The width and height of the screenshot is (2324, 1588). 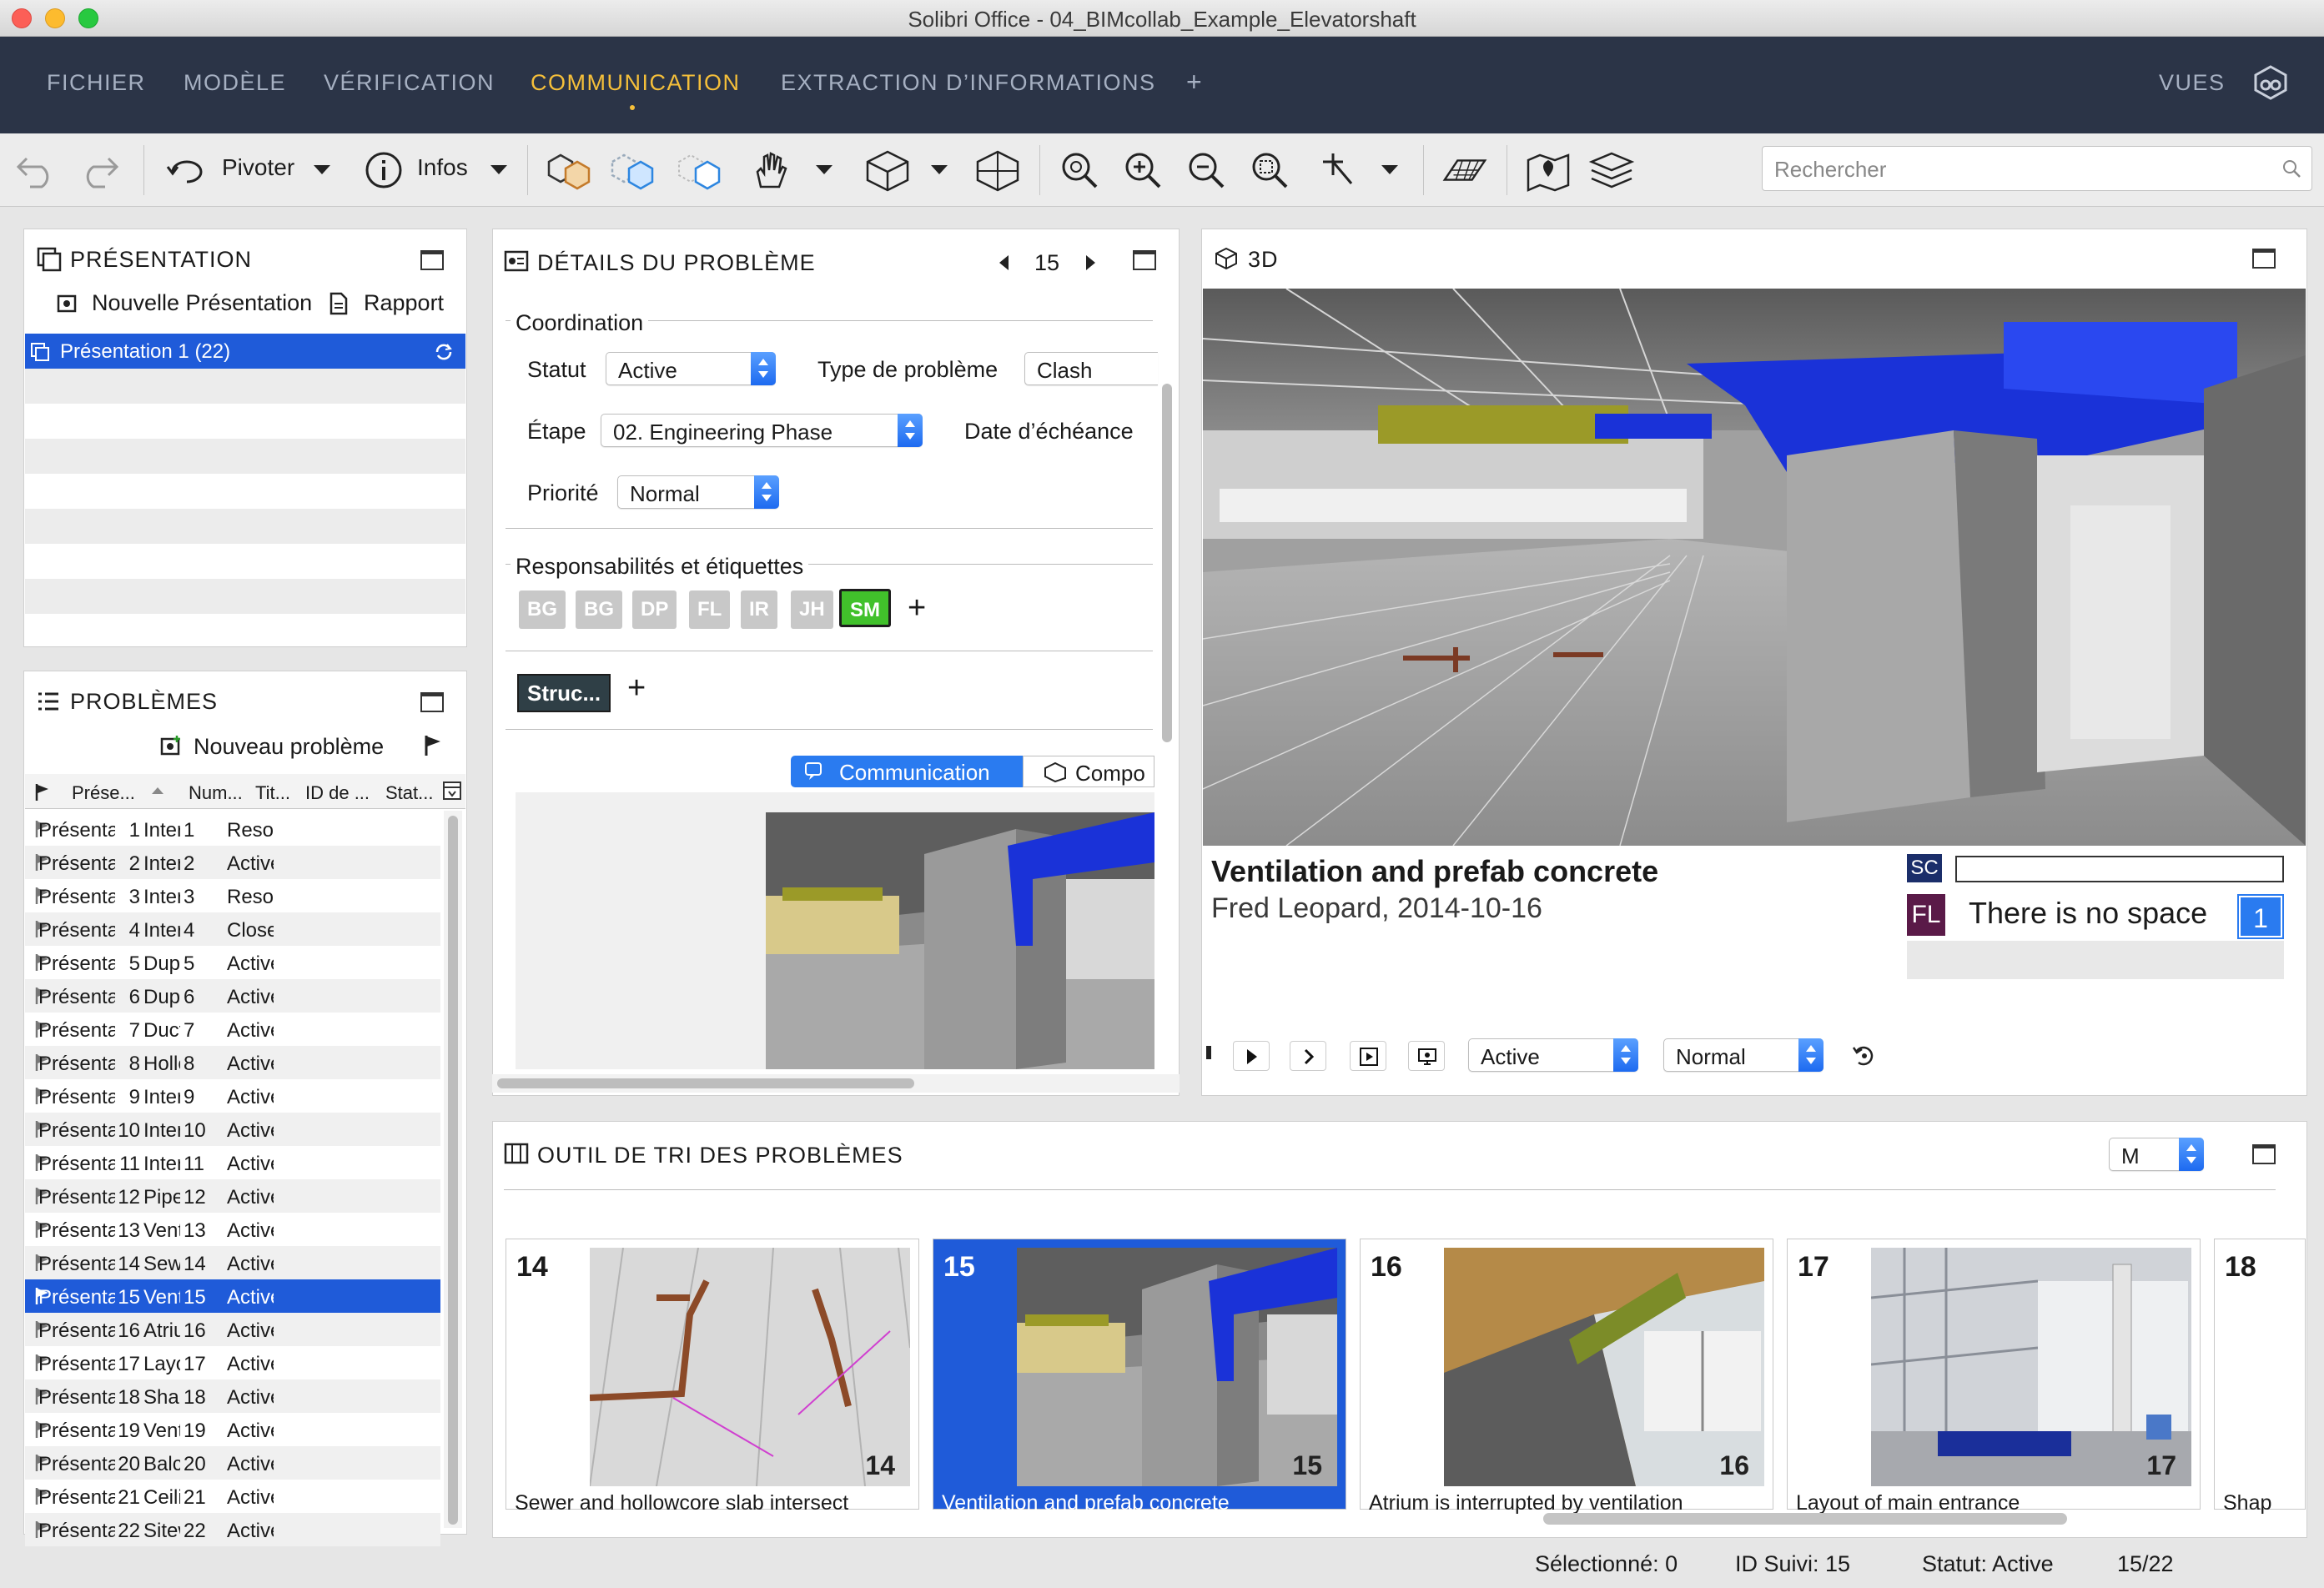 I want to click on location-map-icon, so click(x=1548, y=170).